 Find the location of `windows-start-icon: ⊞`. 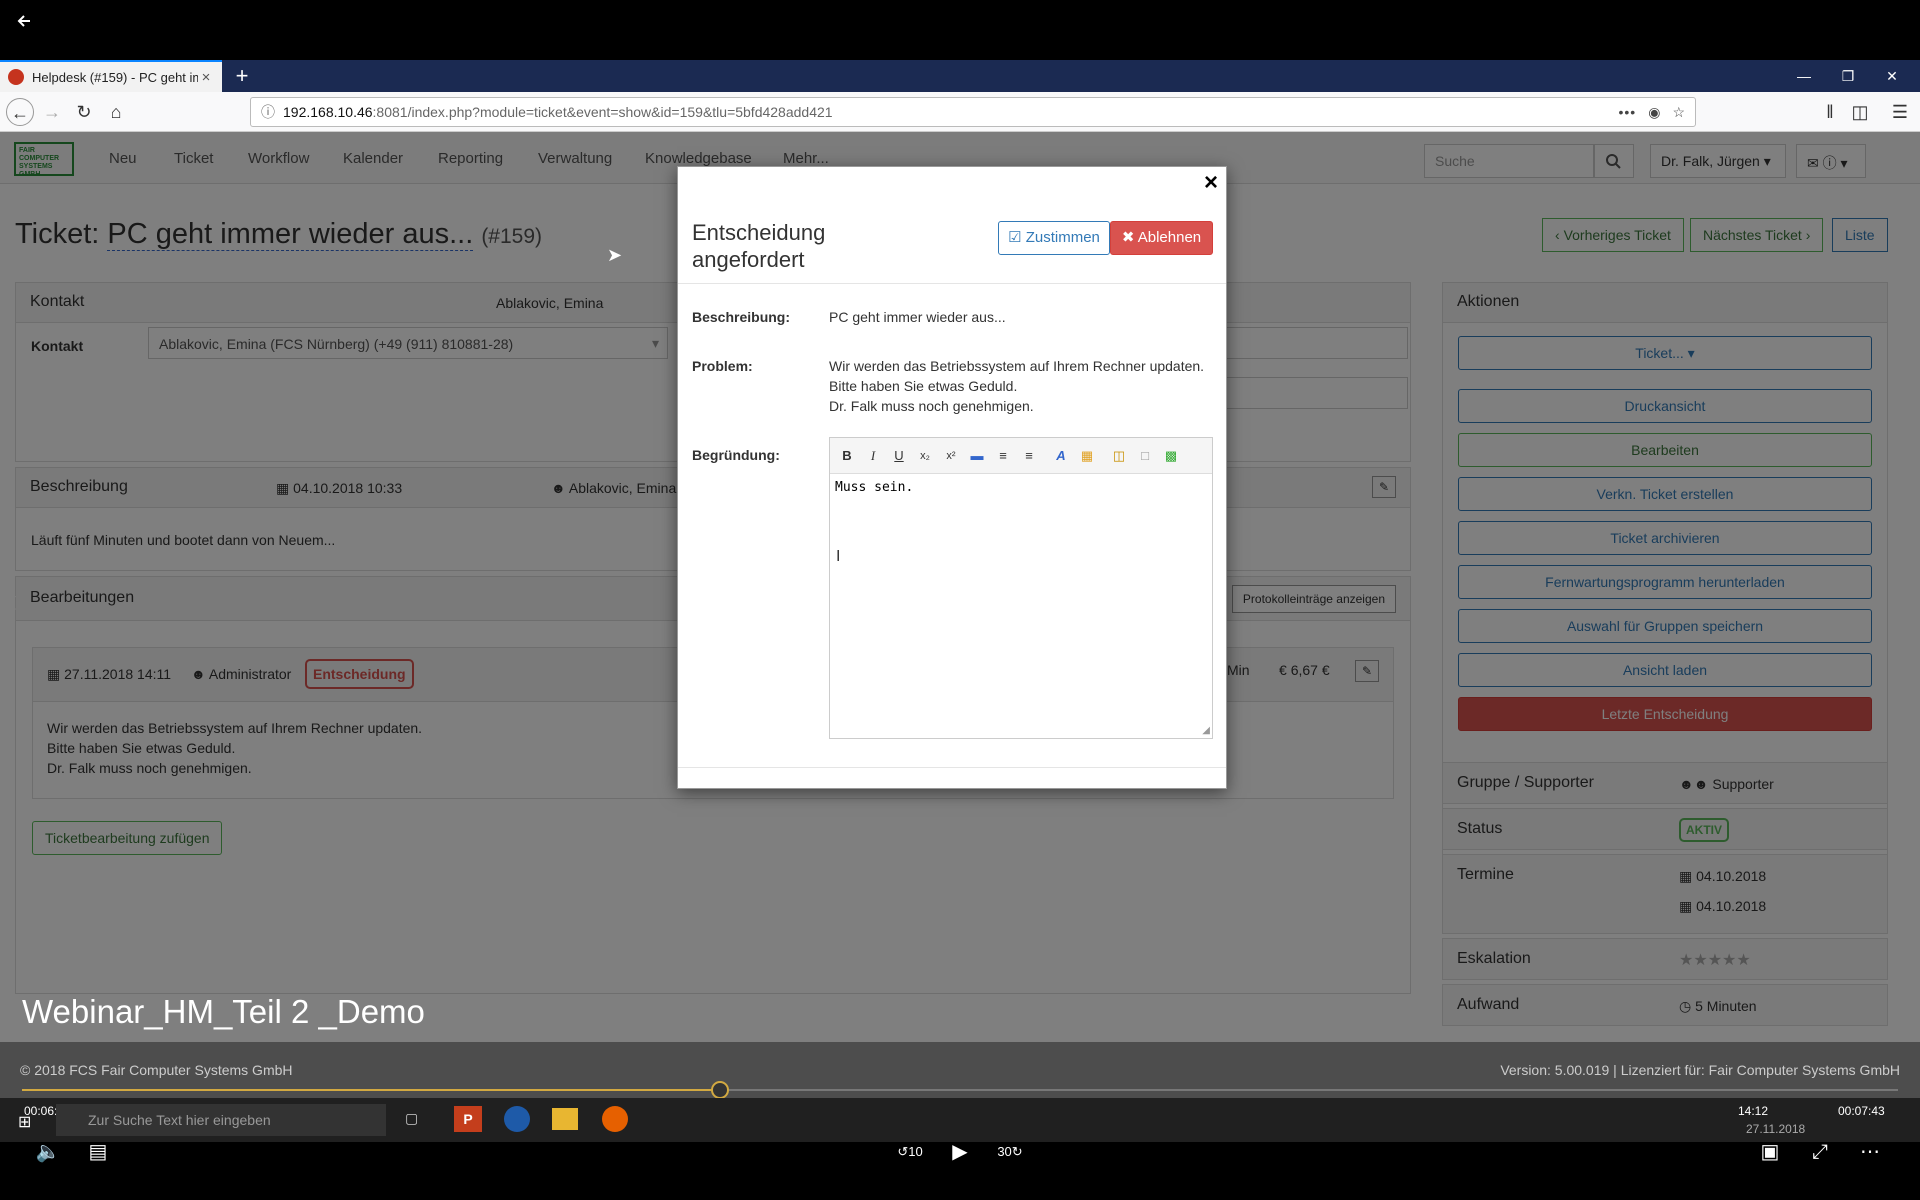

windows-start-icon: ⊞ is located at coordinates (24, 1122).